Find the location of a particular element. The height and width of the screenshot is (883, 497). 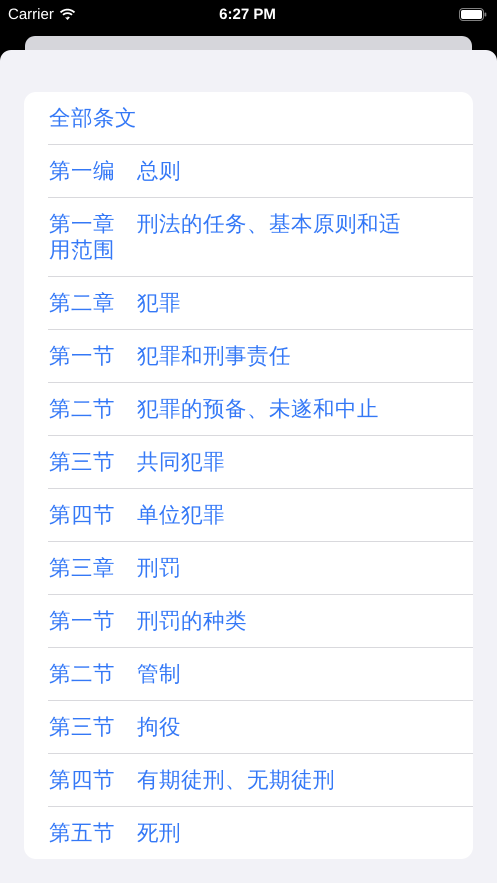

clock-time: 6:27 PM is located at coordinates (247, 14).